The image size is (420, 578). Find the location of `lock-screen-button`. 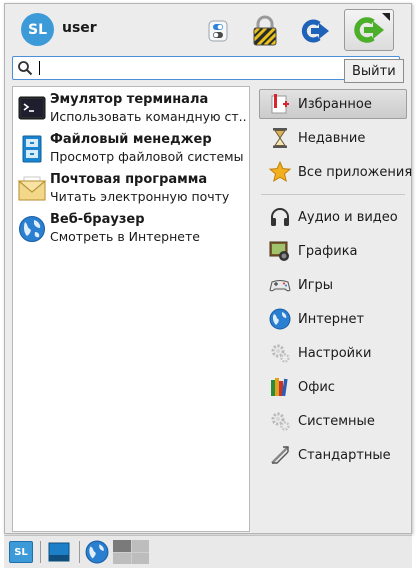

lock-screen-button is located at coordinates (265, 31).